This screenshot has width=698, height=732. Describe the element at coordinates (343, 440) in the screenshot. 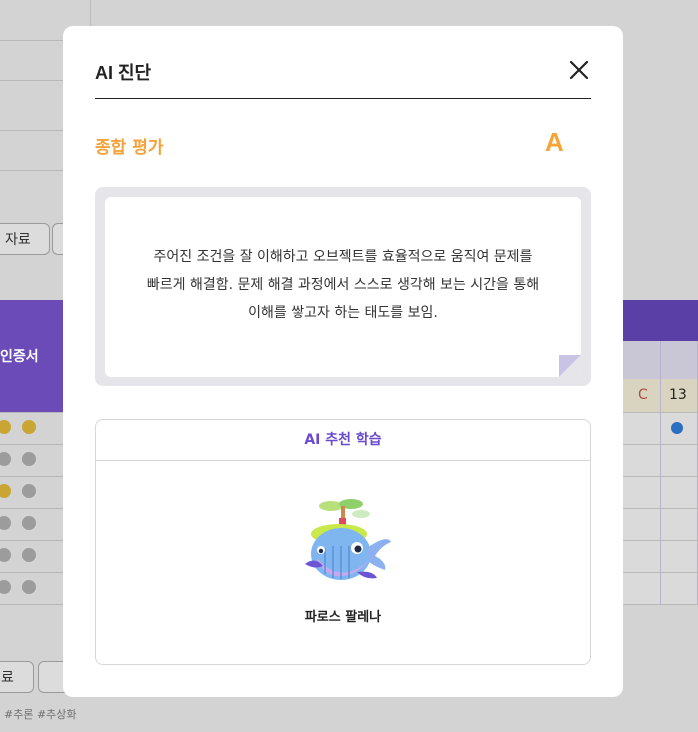

I see `recommendation-title: AI 추천 학습` at that location.